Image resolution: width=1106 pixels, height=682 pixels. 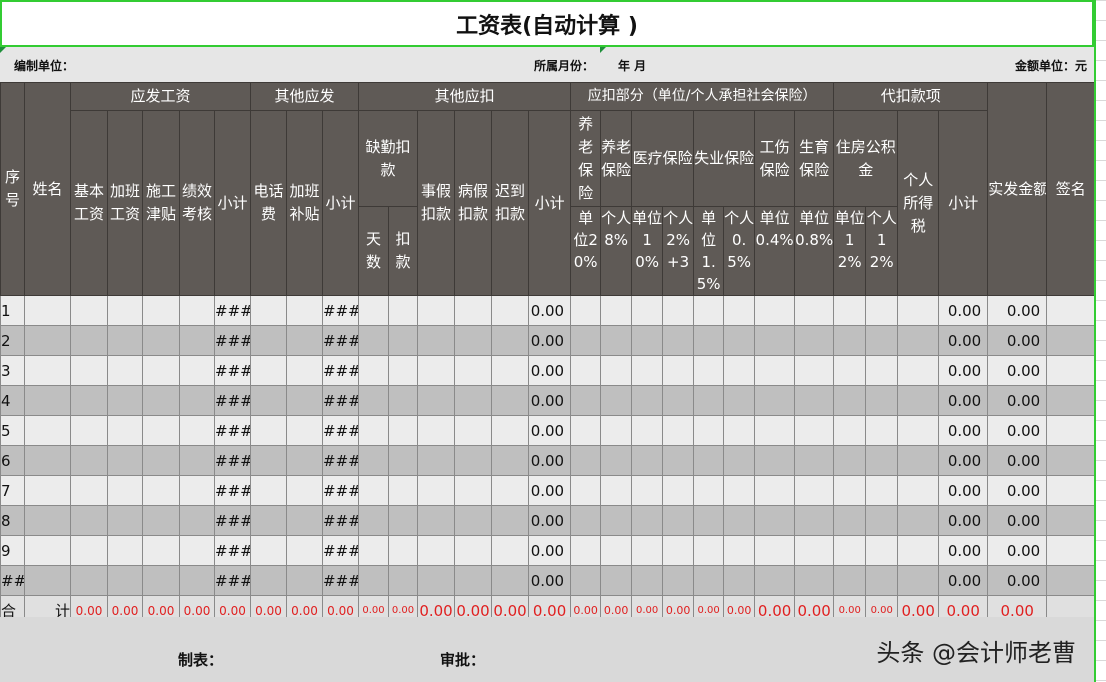 What do you see at coordinates (647, 251) in the screenshot?
I see `header-rate-unit10: 单位10%` at bounding box center [647, 251].